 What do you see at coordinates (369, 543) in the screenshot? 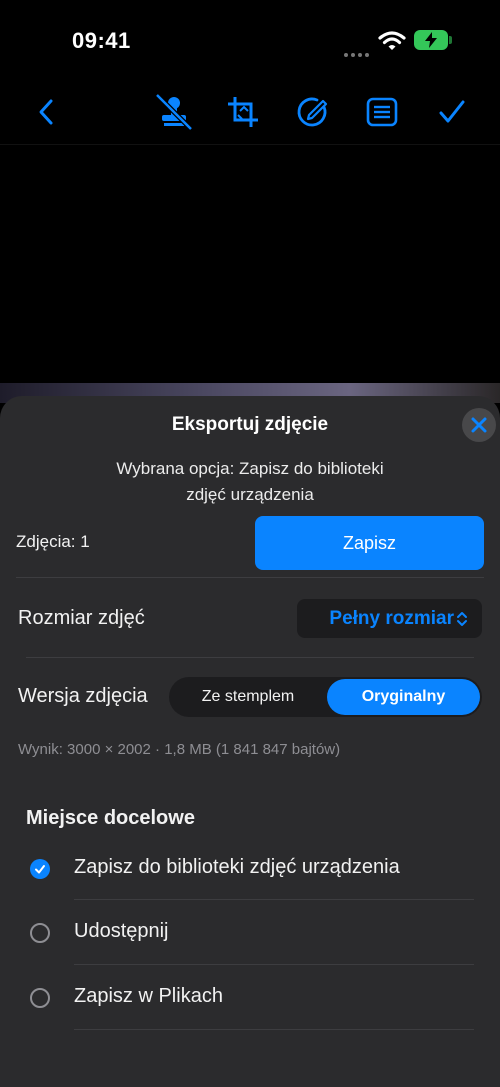
I see `save-button: Zapisz` at bounding box center [369, 543].